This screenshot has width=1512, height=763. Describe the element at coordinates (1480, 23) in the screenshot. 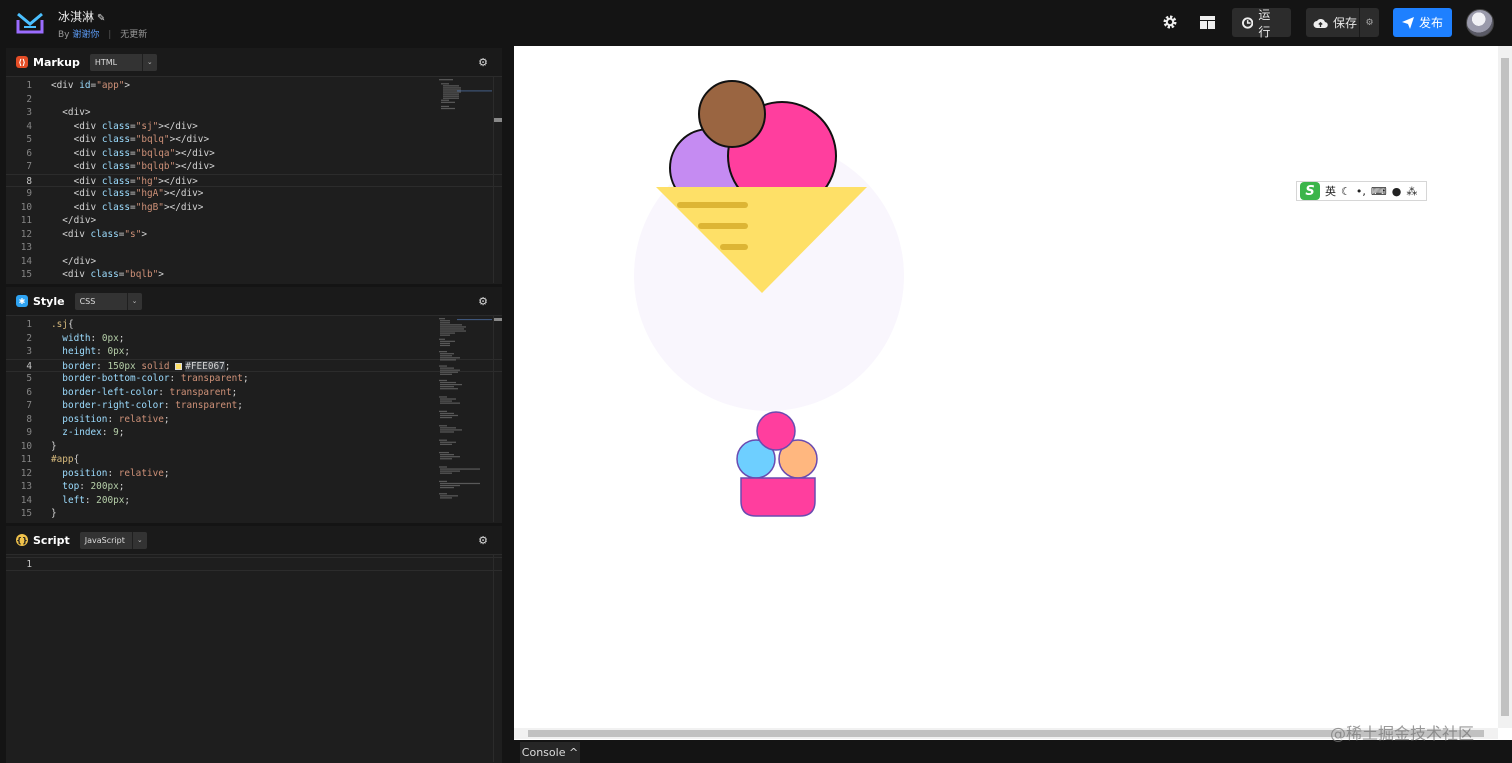

I see `user-avatar` at that location.